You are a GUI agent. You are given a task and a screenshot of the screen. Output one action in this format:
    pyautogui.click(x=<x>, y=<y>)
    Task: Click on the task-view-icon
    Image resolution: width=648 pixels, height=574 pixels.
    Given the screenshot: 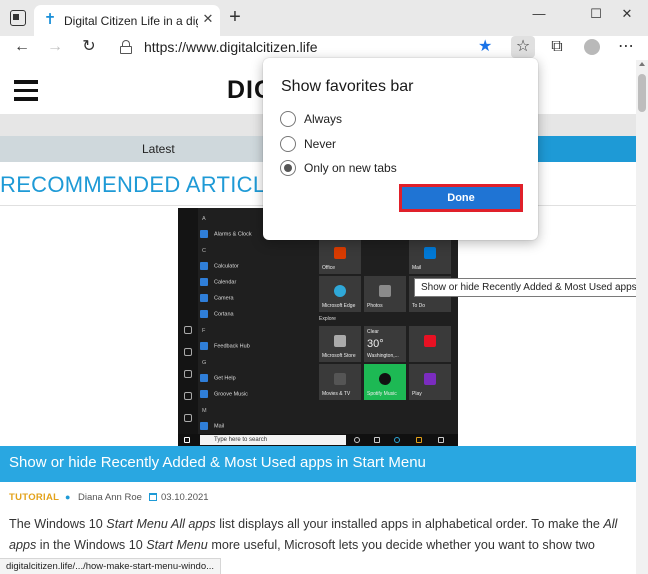 What is the action you would take?
    pyautogui.click(x=377, y=440)
    